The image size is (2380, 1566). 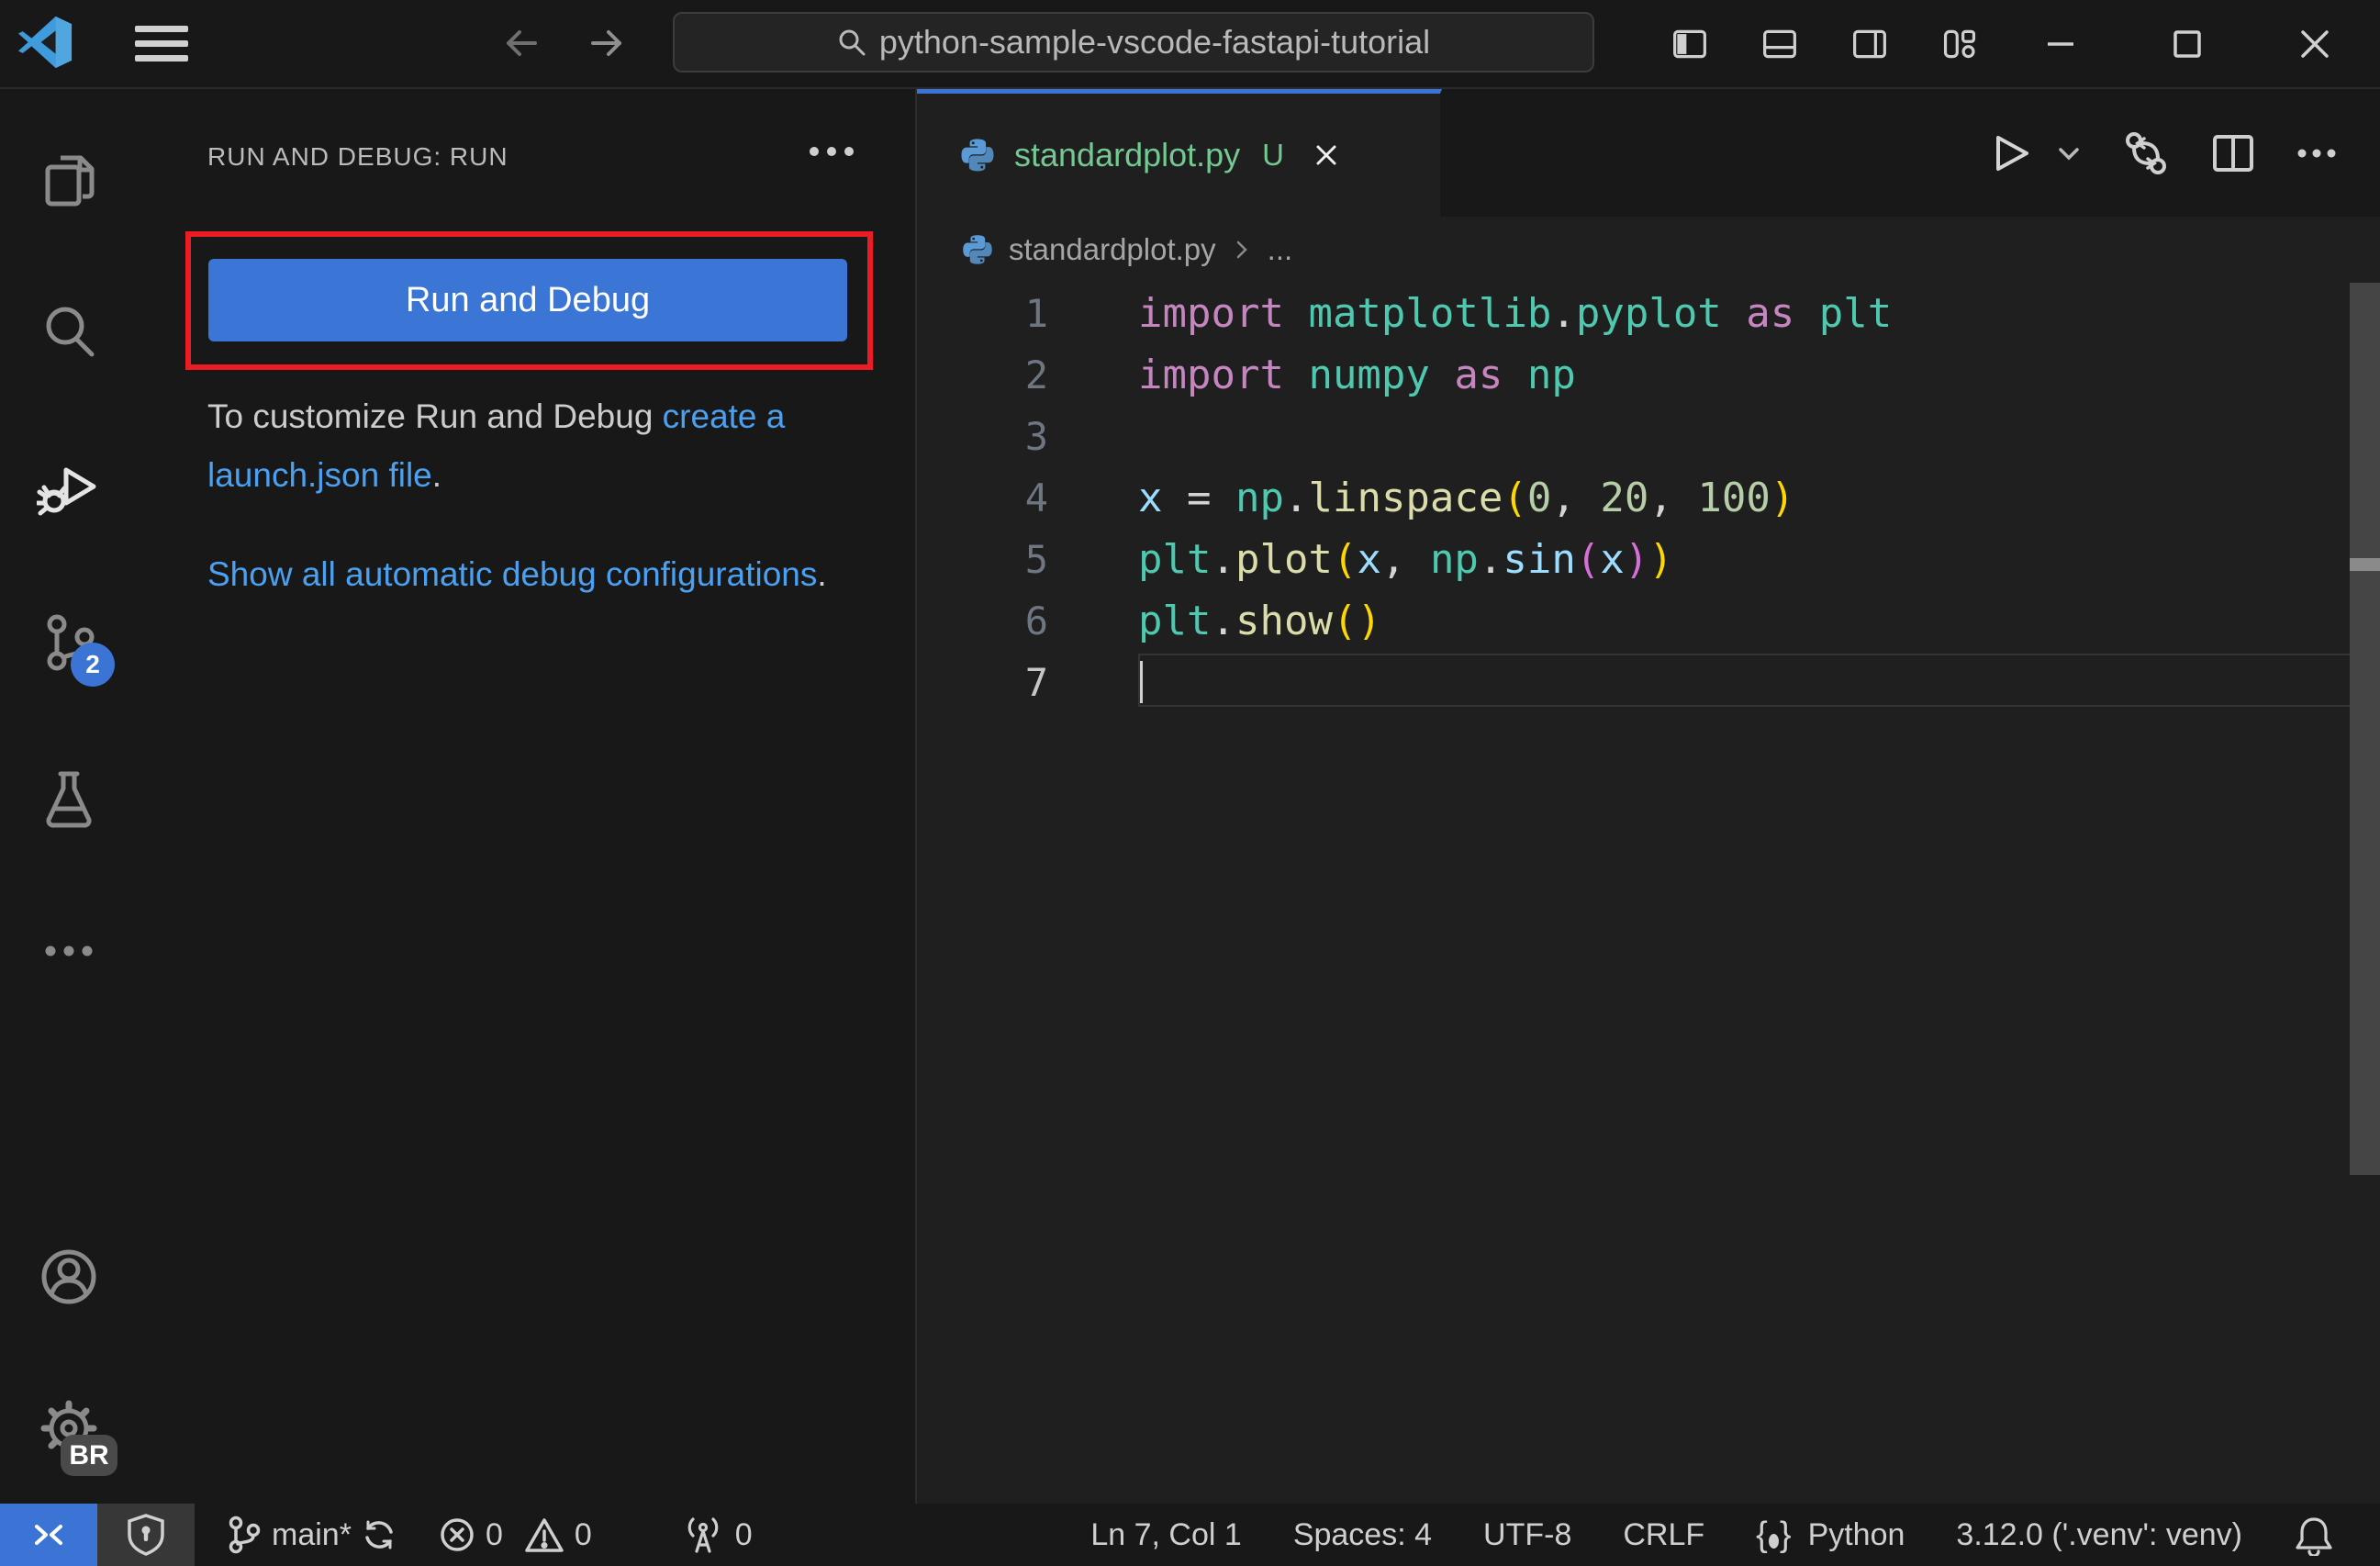 I want to click on close-button, so click(x=2314, y=44).